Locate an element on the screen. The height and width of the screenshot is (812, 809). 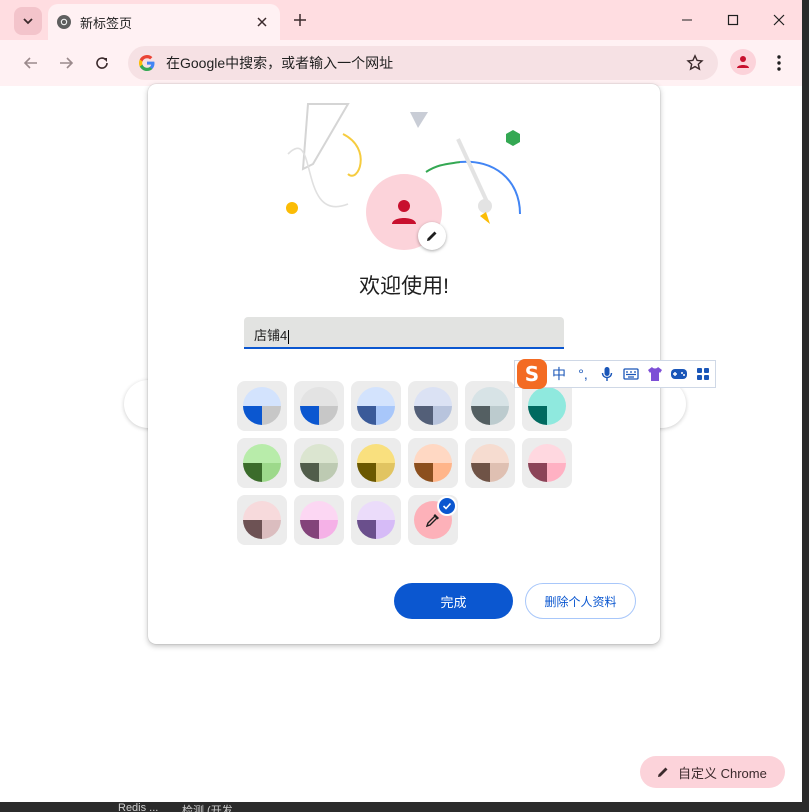
check-icon is located at coordinates (447, 506).